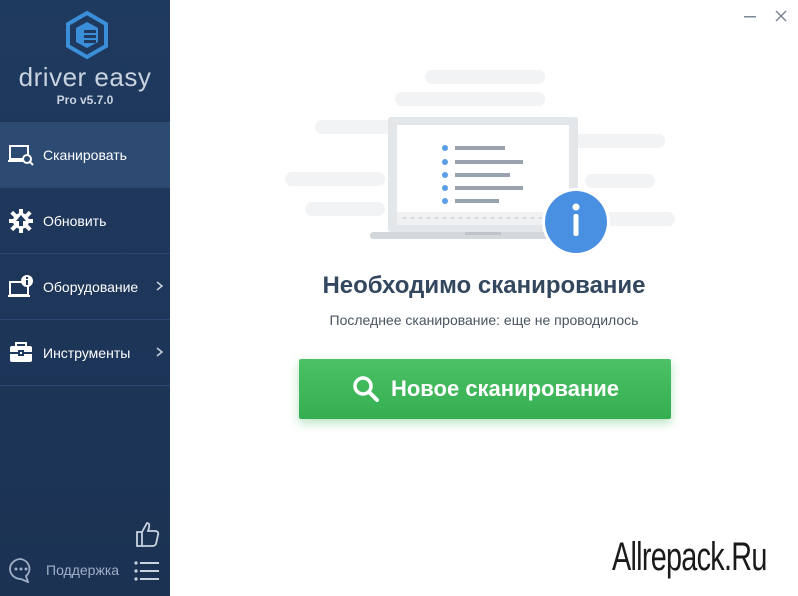  Describe the element at coordinates (689, 557) in the screenshot. I see `watermark-text: Allrepack.Ru` at that location.